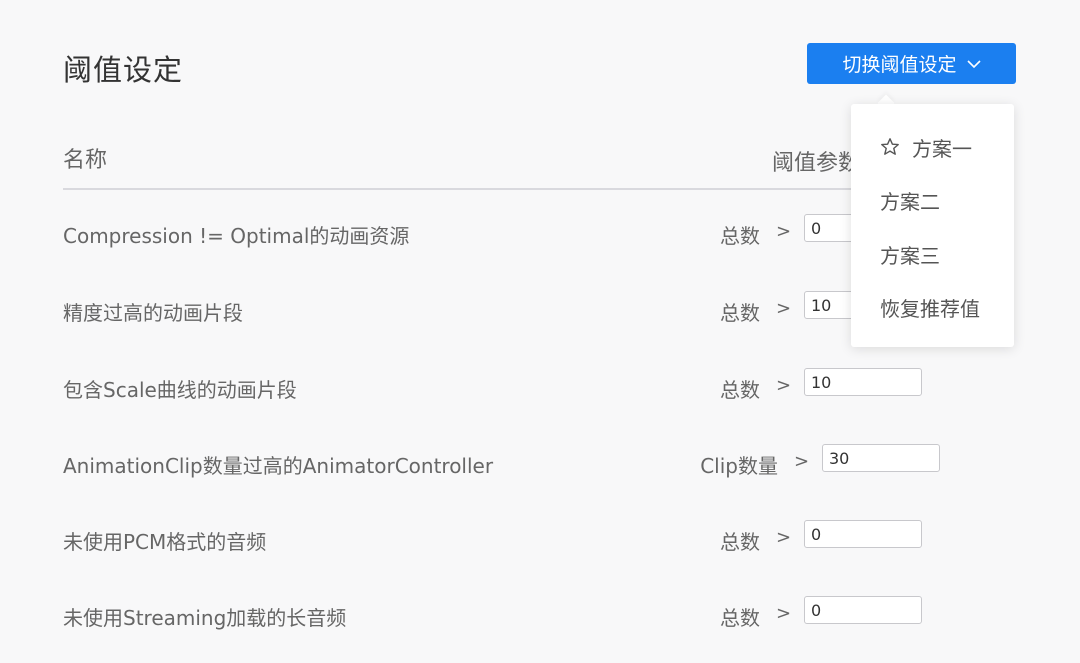  I want to click on menu-item-label: 方案二, so click(910, 201).